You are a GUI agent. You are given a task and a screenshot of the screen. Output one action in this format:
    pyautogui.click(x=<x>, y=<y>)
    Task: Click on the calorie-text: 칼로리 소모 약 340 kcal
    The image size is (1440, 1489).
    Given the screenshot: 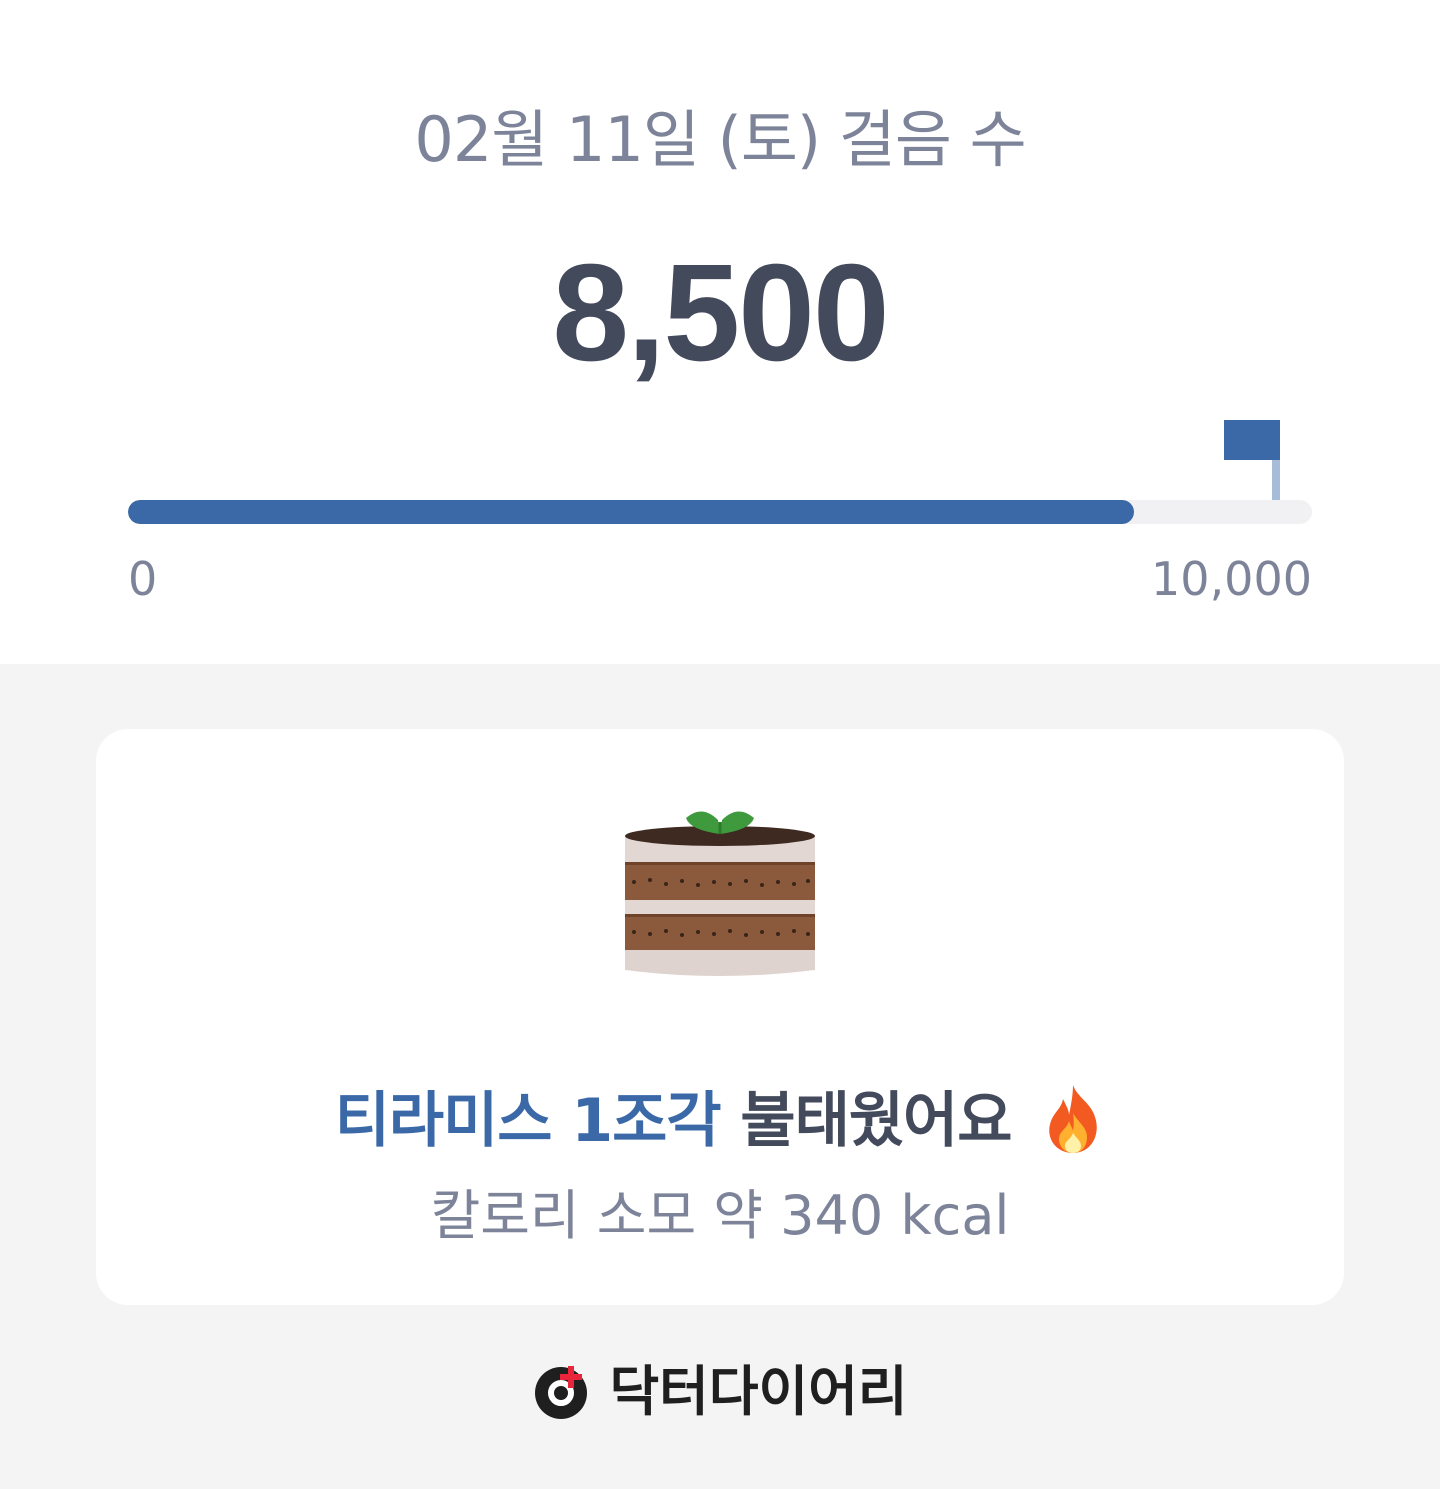 What is the action you would take?
    pyautogui.click(x=720, y=1215)
    